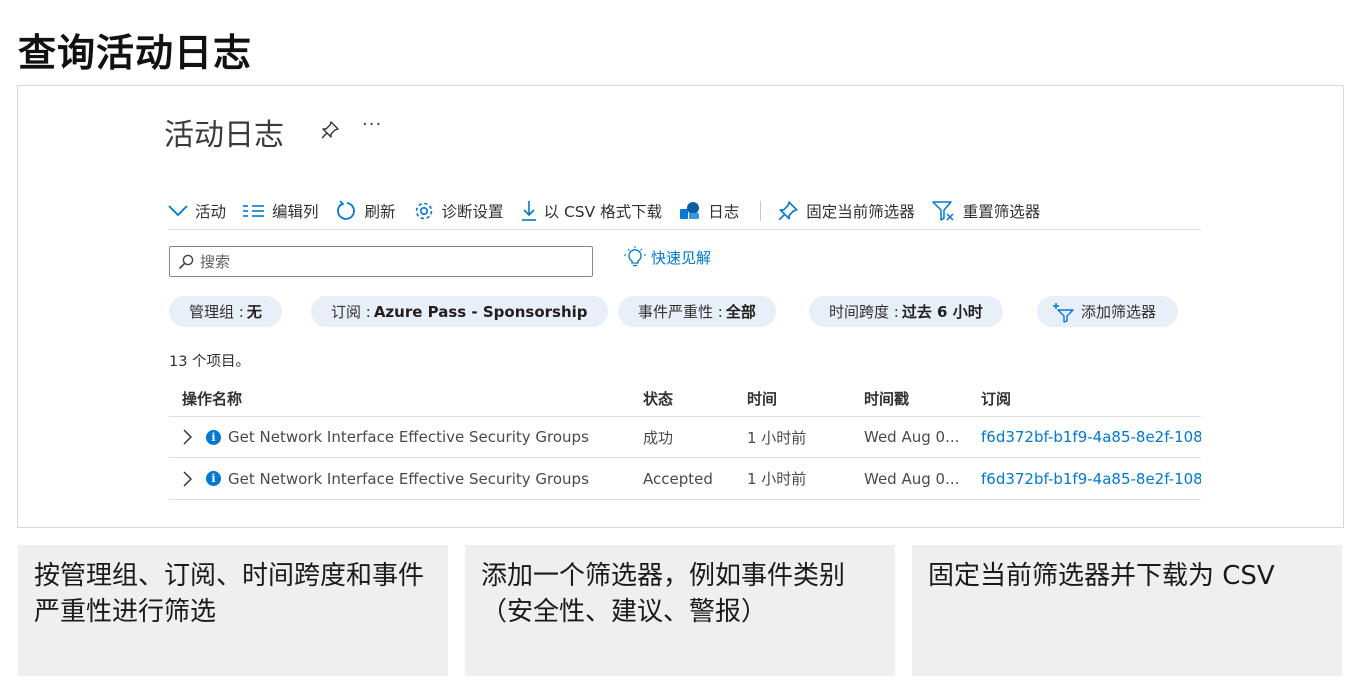 This screenshot has width=1345, height=687. What do you see at coordinates (681, 257) in the screenshot?
I see `quick-insights-label: 快速见解` at bounding box center [681, 257].